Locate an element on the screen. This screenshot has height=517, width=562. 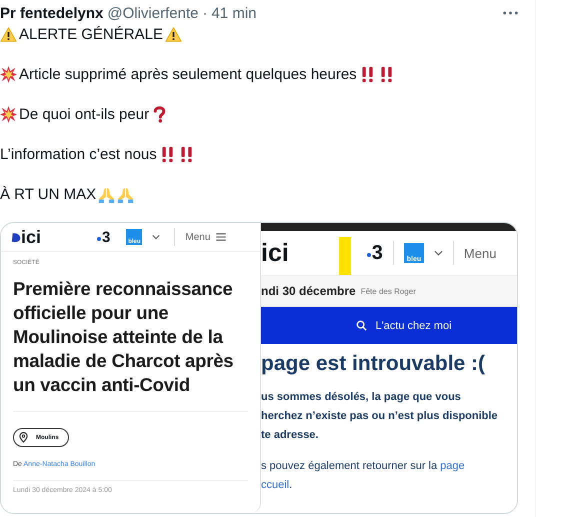
location-pin-icon is located at coordinates (23, 437).